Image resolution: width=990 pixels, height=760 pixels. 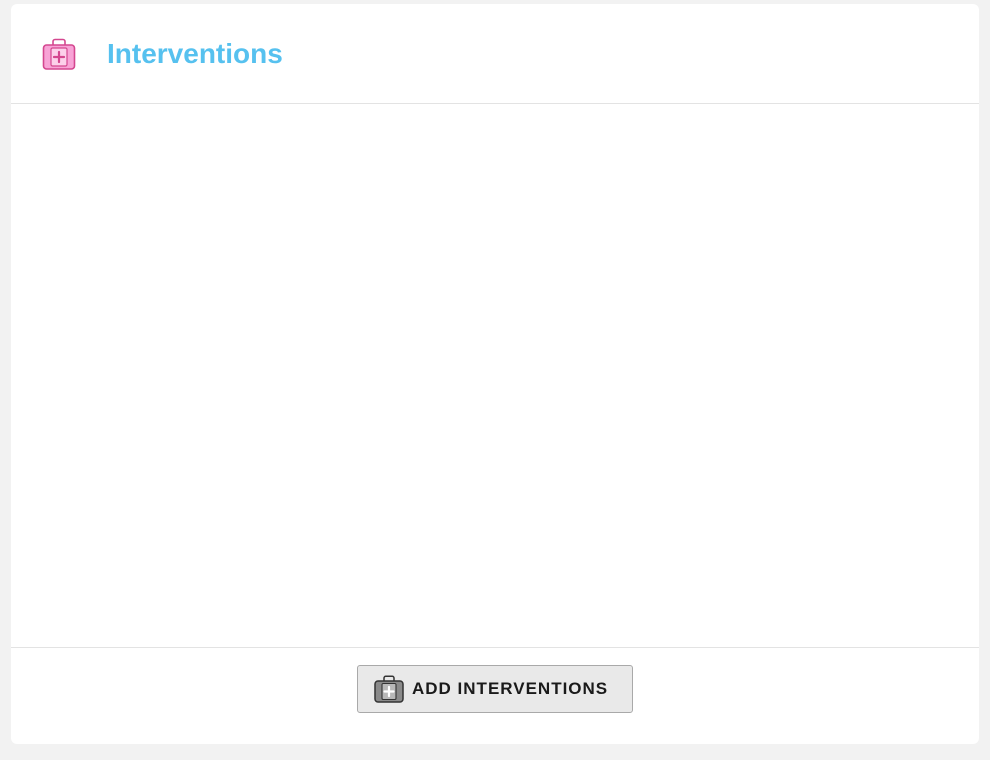 I want to click on add-interventions-button: ADD INTERVENTIONS, so click(x=495, y=689).